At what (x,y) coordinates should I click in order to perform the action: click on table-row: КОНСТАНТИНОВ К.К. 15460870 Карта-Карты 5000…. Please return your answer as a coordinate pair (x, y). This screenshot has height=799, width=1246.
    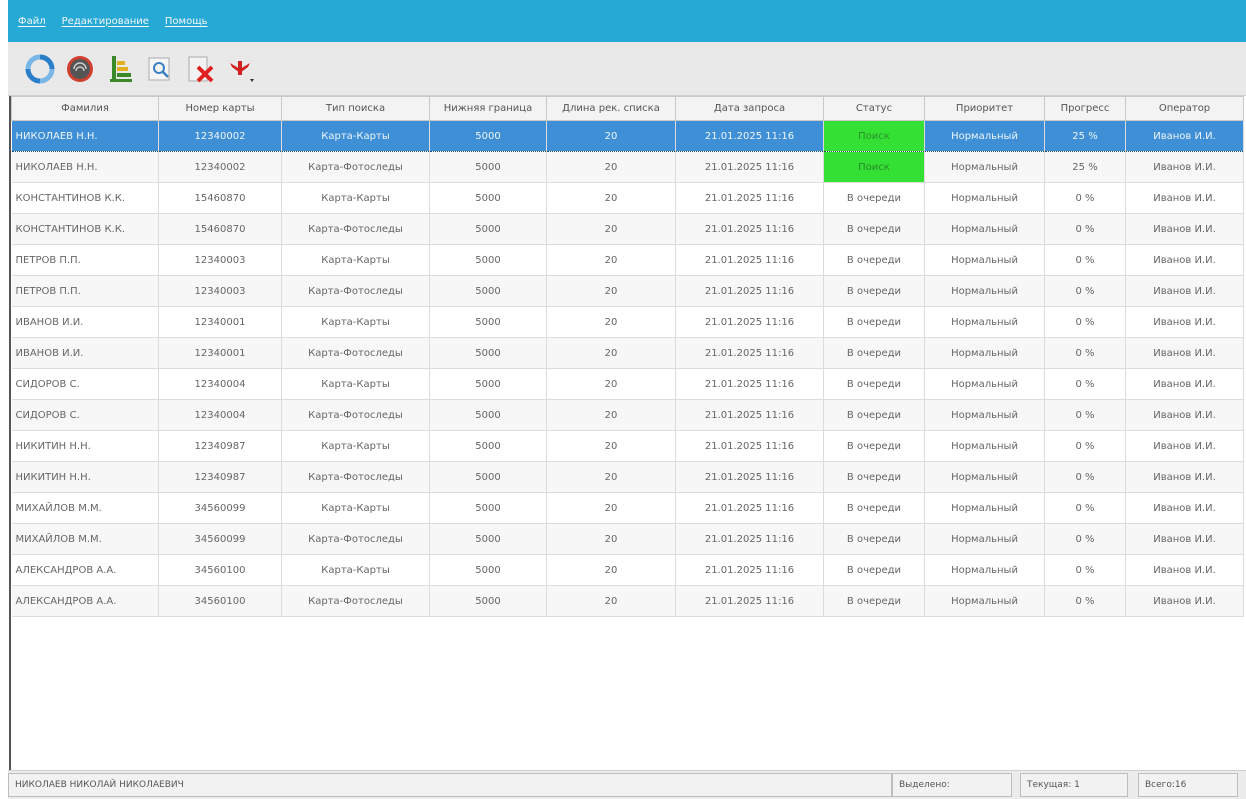
    Looking at the image, I should click on (627, 198).